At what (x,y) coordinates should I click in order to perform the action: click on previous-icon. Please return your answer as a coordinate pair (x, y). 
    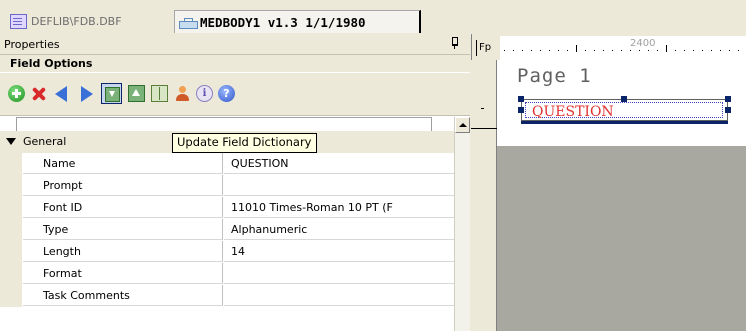
    Looking at the image, I should click on (61, 94).